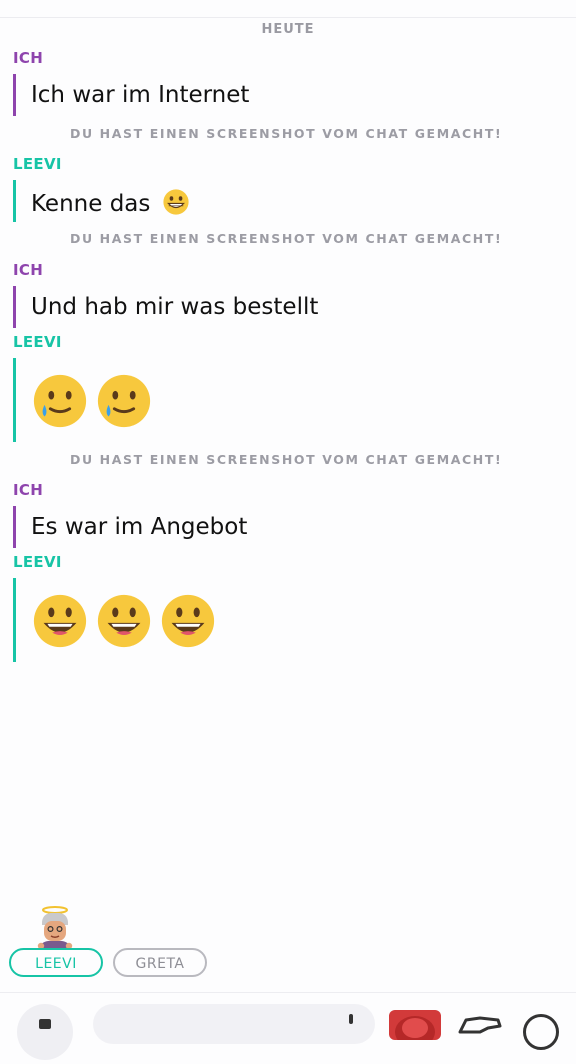 The height and width of the screenshot is (1064, 576). Describe the element at coordinates (480, 1024) in the screenshot. I see `sticker-icon` at that location.